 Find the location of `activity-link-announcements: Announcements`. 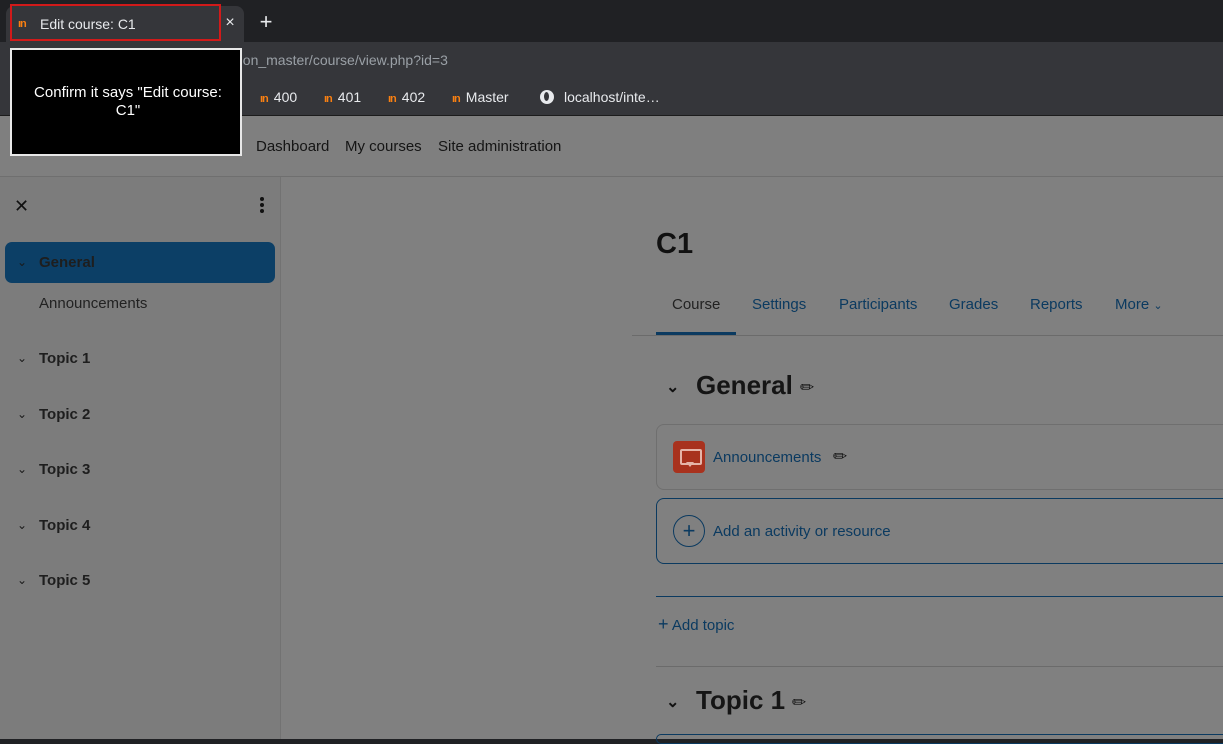

activity-link-announcements: Announcements is located at coordinates (767, 457).